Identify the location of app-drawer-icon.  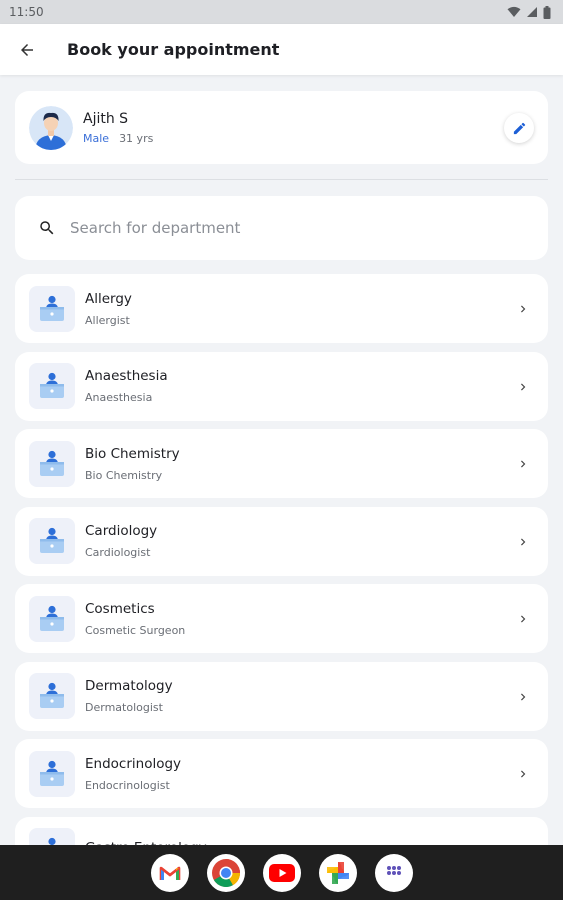
(394, 873).